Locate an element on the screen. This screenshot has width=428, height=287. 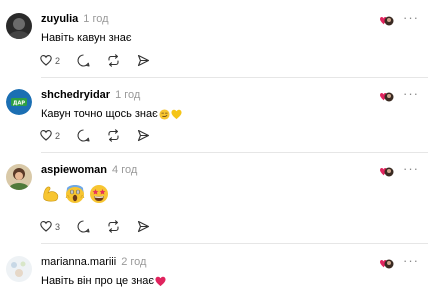
like-count: 3 is located at coordinates (58, 226).